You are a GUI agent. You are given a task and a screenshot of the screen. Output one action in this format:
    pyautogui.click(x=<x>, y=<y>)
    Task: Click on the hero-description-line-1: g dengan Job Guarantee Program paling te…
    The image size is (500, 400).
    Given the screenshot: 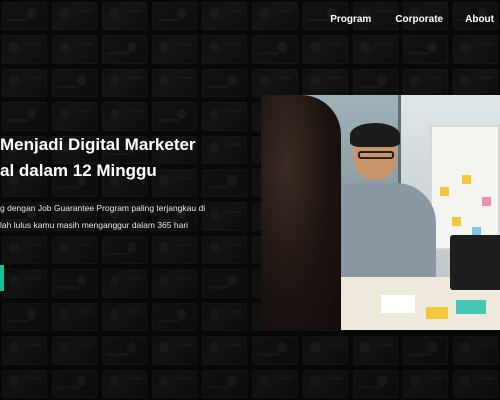 What is the action you would take?
    pyautogui.click(x=103, y=208)
    